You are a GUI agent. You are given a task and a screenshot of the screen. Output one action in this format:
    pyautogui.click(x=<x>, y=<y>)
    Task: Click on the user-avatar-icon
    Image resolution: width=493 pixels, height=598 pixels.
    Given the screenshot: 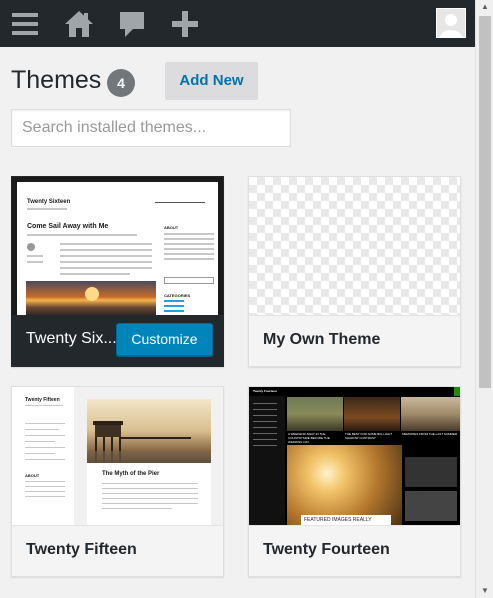 What is the action you would take?
    pyautogui.click(x=451, y=25)
    